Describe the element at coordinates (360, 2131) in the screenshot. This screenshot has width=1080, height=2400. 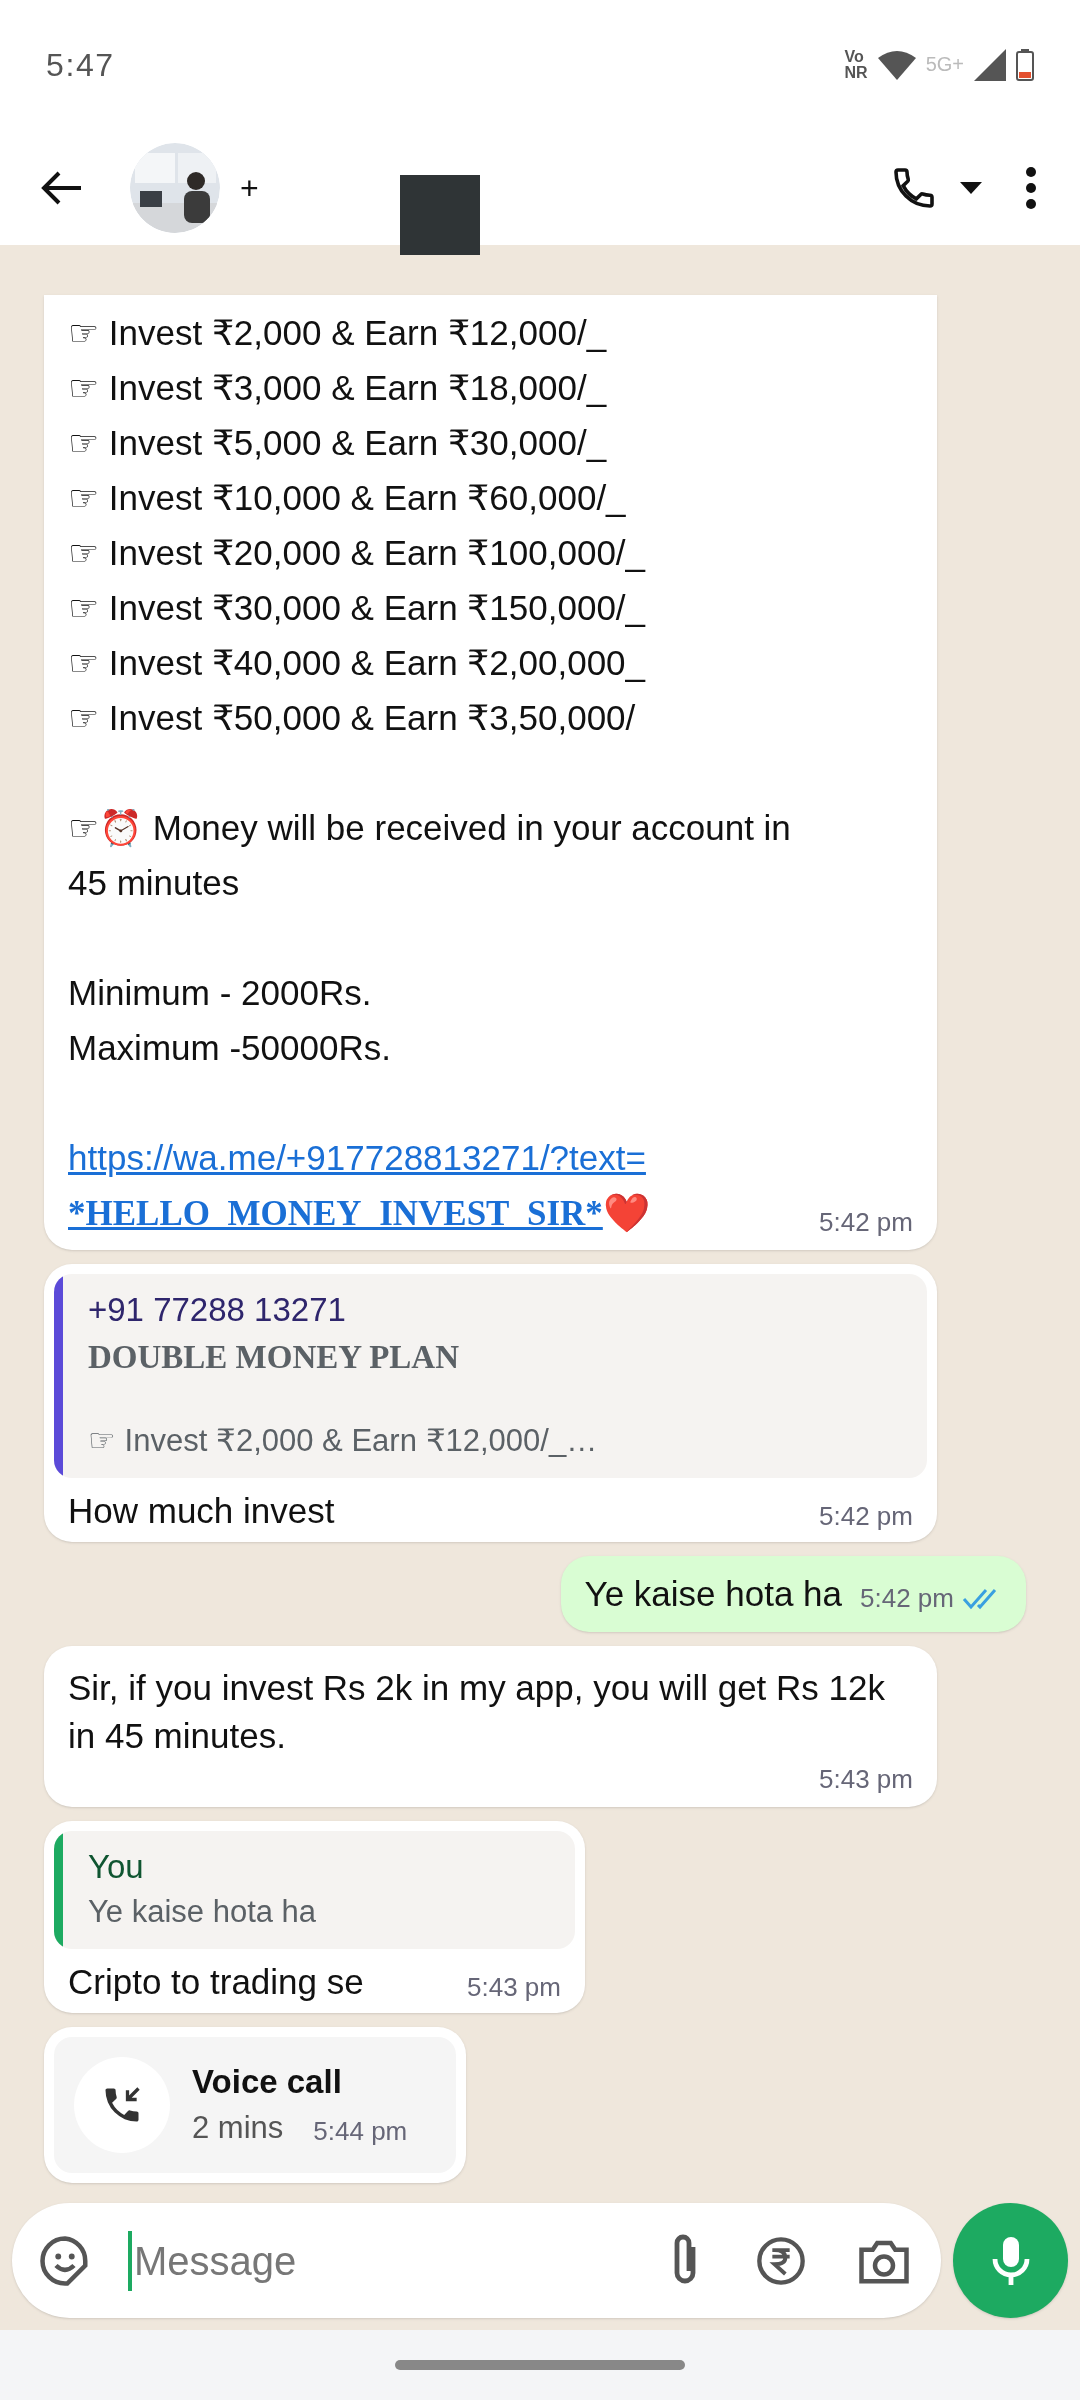
I see `message-time: 5:44 pm` at that location.